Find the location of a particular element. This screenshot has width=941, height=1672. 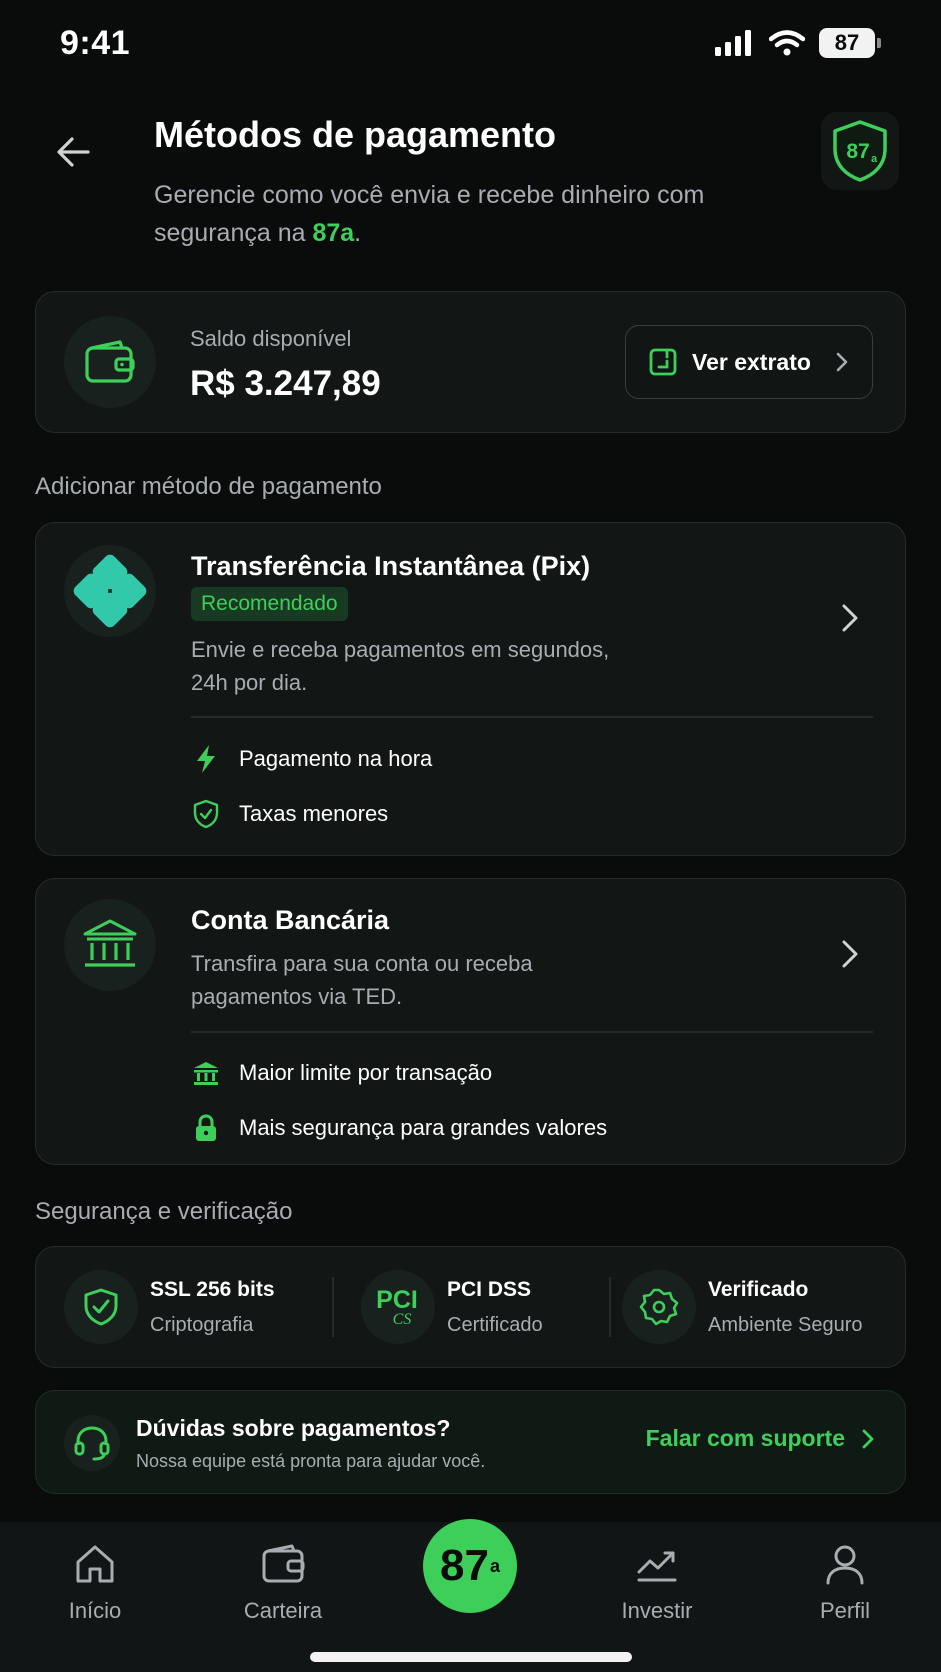

wallet-icon-circle is located at coordinates (110, 362).